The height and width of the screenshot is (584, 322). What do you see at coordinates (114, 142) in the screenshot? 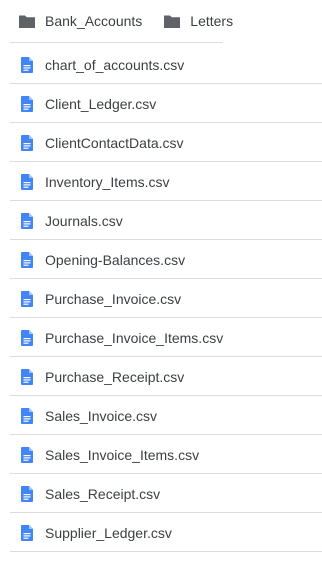
I see `file-label: ClientContactData.csv` at bounding box center [114, 142].